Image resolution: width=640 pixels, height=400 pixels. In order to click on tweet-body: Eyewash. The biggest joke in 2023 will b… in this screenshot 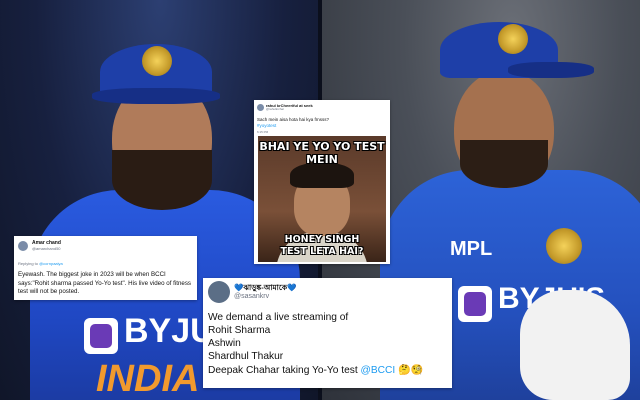, I will do `click(105, 283)`.